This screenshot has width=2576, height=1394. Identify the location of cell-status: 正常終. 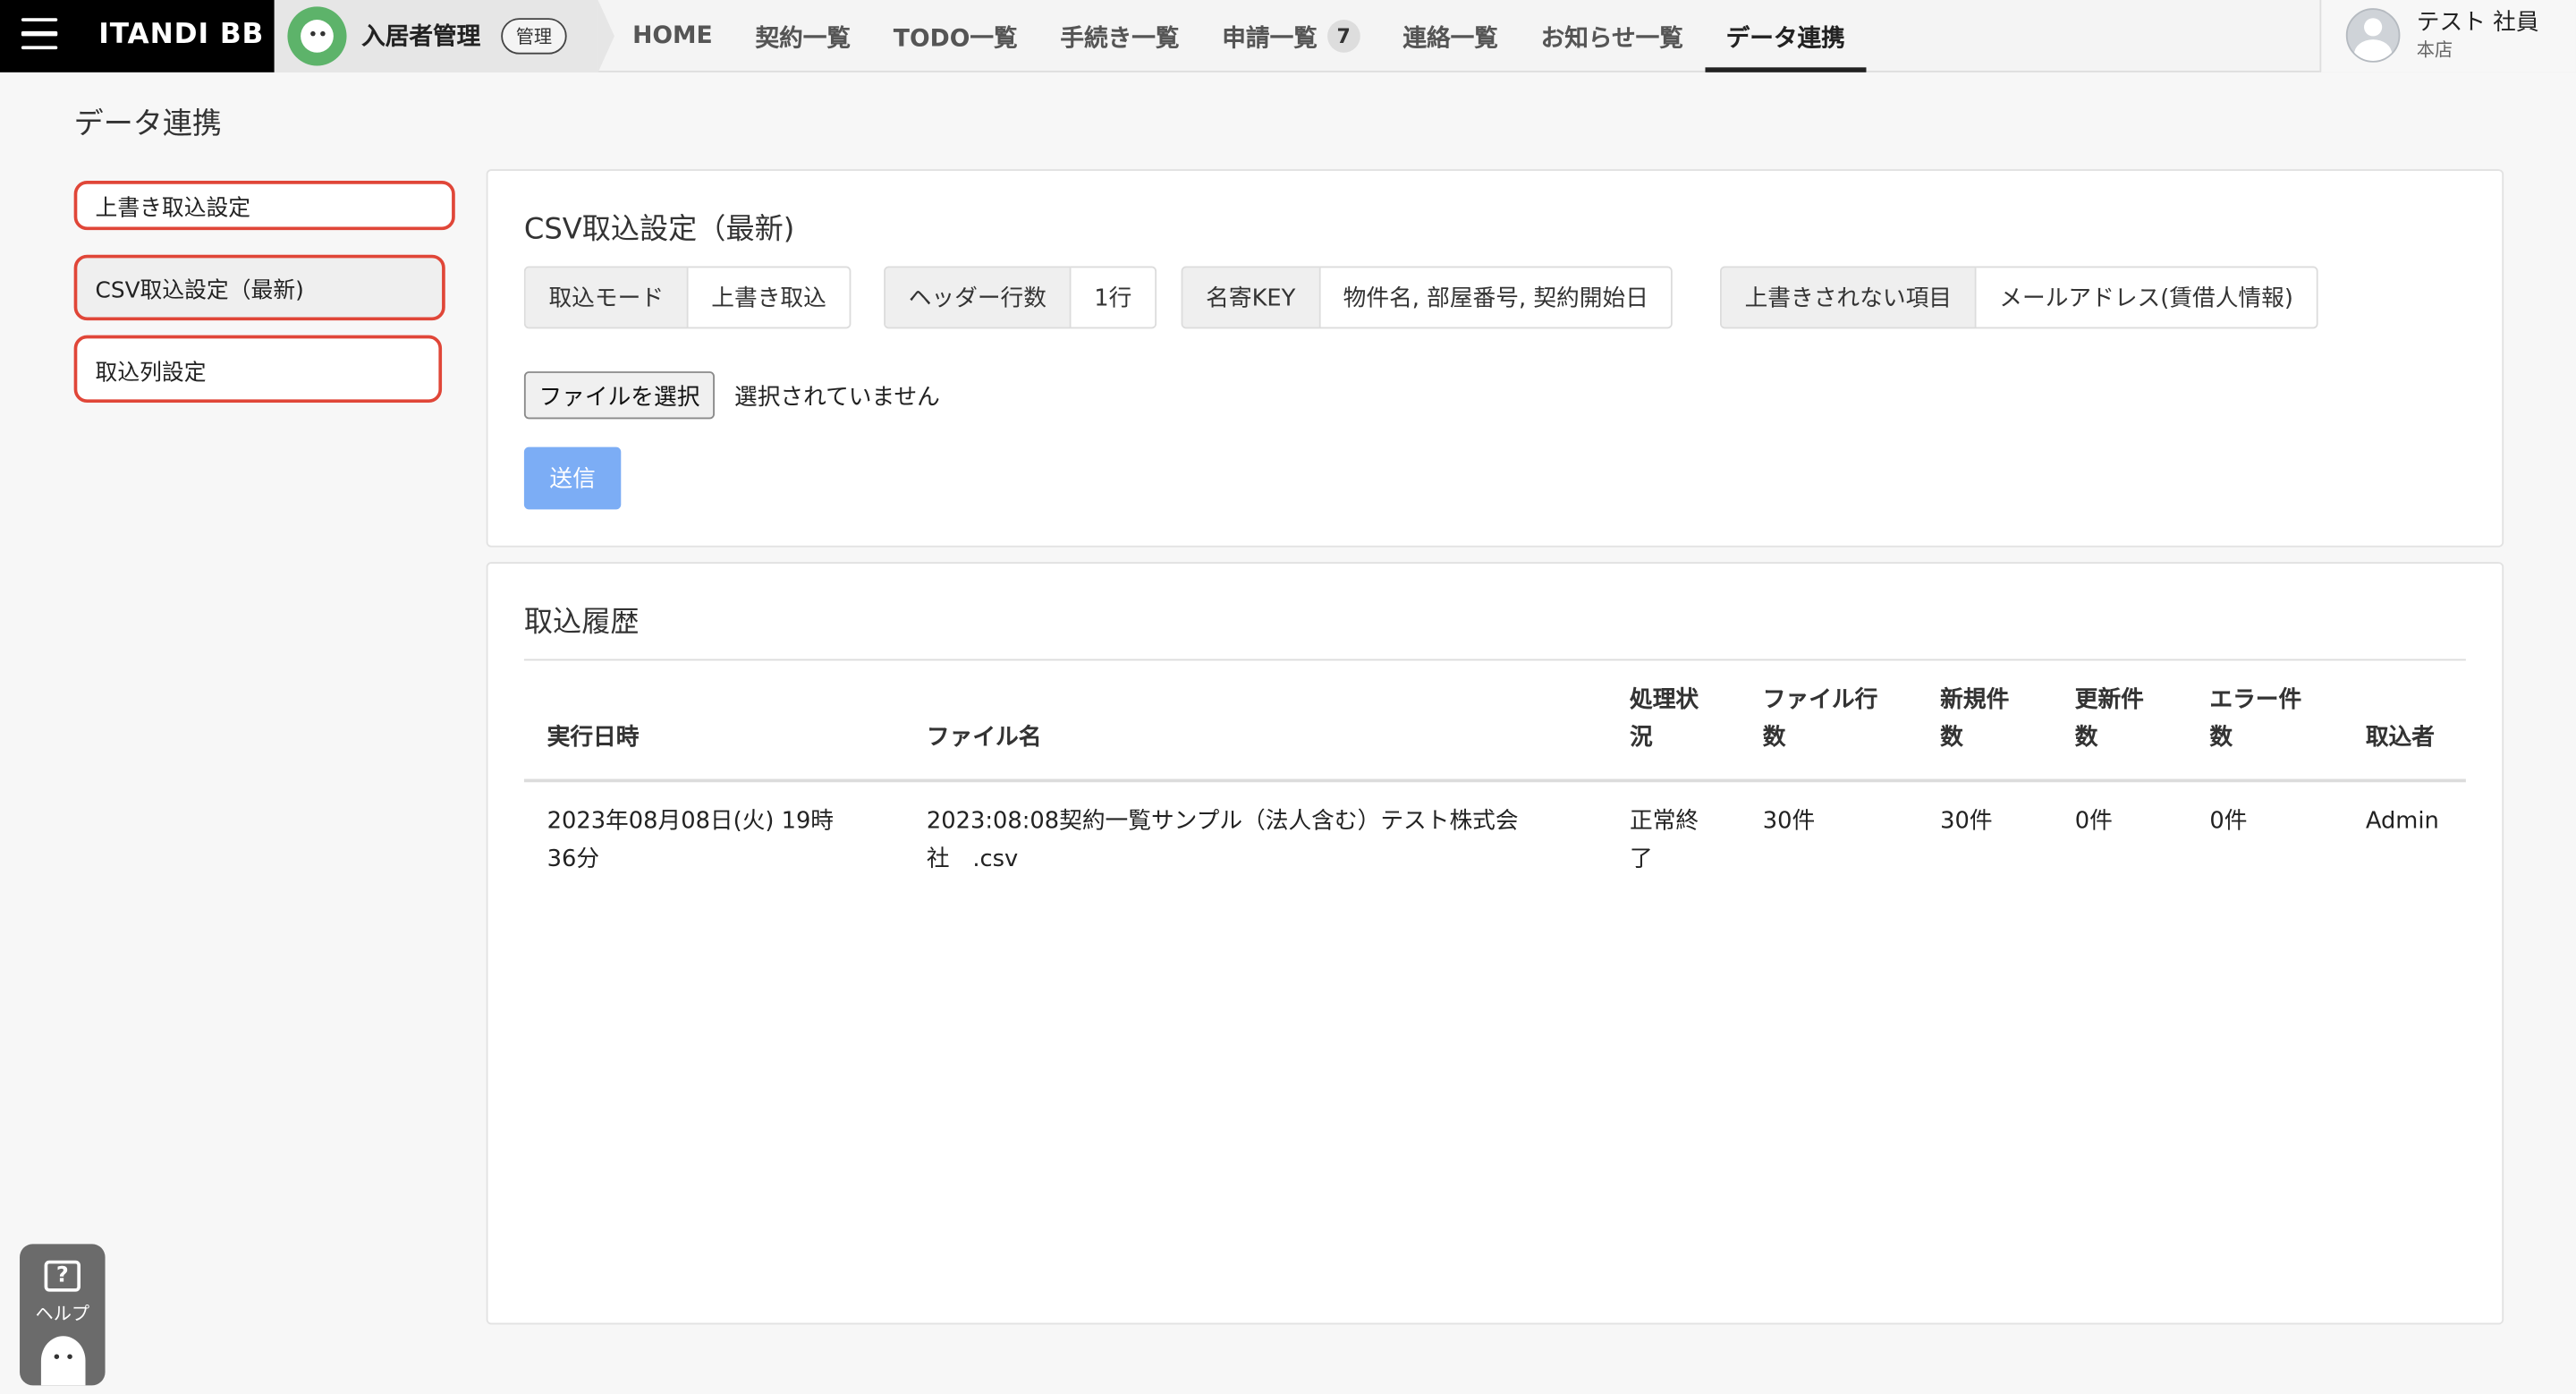
(1664, 822).